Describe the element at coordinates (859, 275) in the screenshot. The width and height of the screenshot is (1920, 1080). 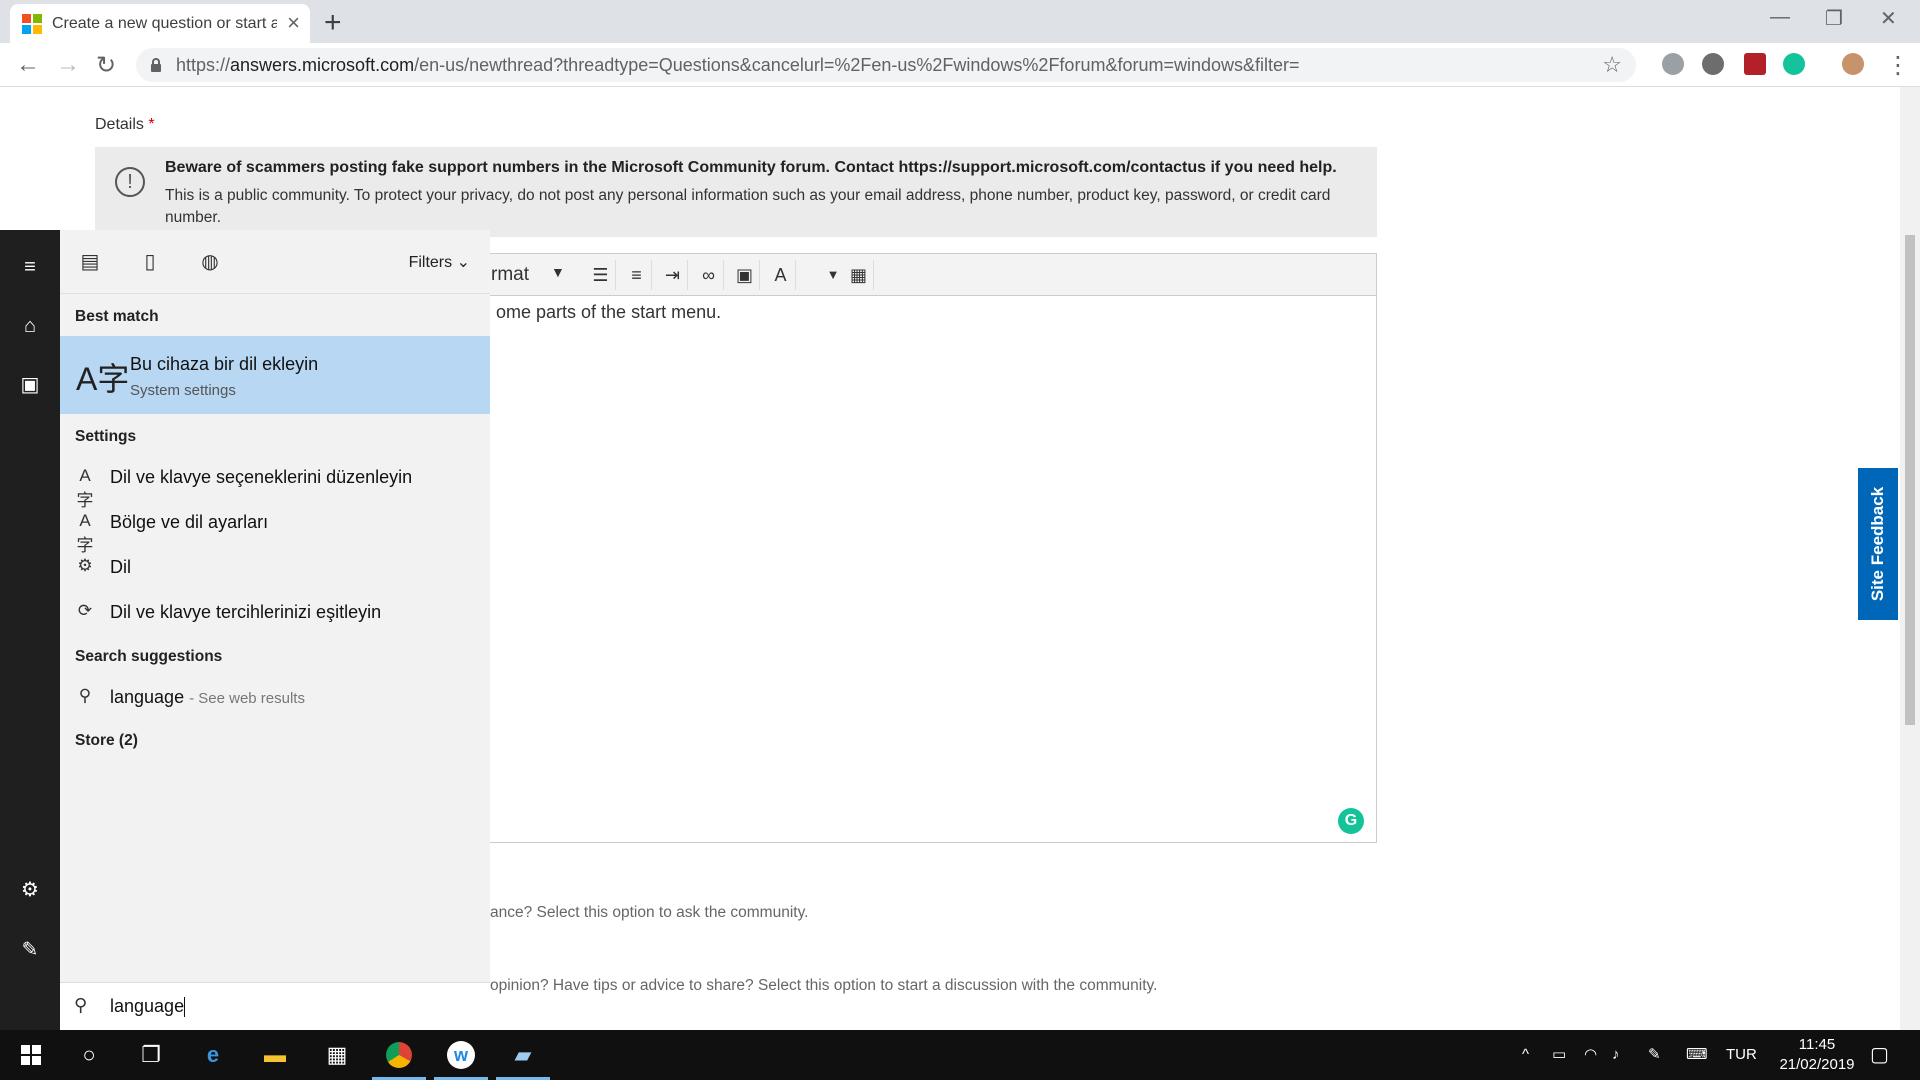
I see `table-icon: ▦` at that location.